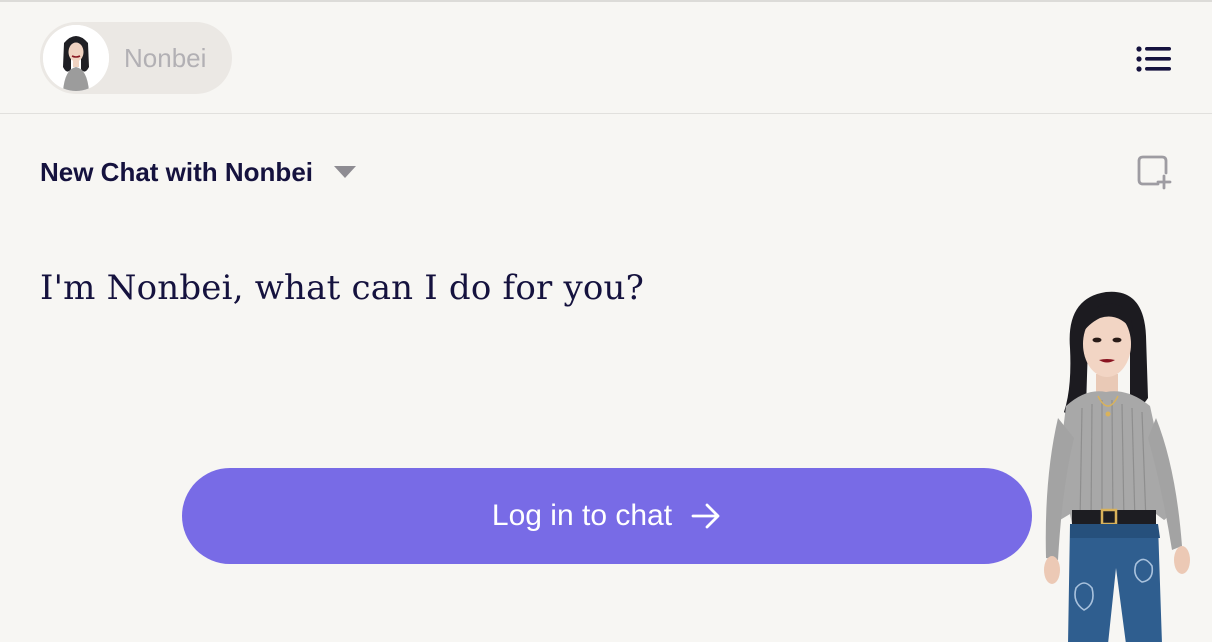 The width and height of the screenshot is (1212, 642). I want to click on greeting-message: I'm Nonbei, what can I do for you?, so click(342, 288).